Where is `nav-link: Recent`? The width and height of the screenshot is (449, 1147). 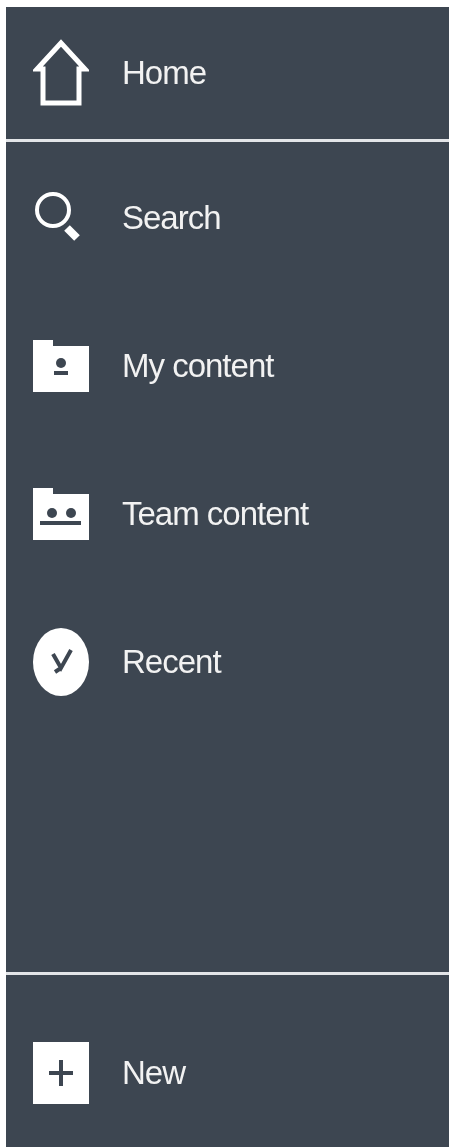 nav-link: Recent is located at coordinates (171, 662).